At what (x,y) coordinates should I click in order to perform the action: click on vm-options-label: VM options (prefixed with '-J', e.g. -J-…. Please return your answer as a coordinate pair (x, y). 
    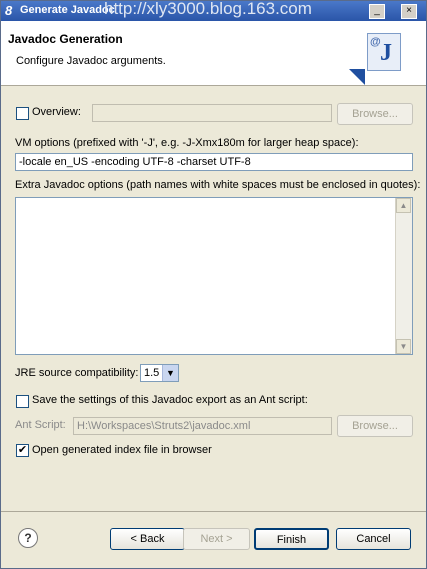
    Looking at the image, I should click on (187, 143).